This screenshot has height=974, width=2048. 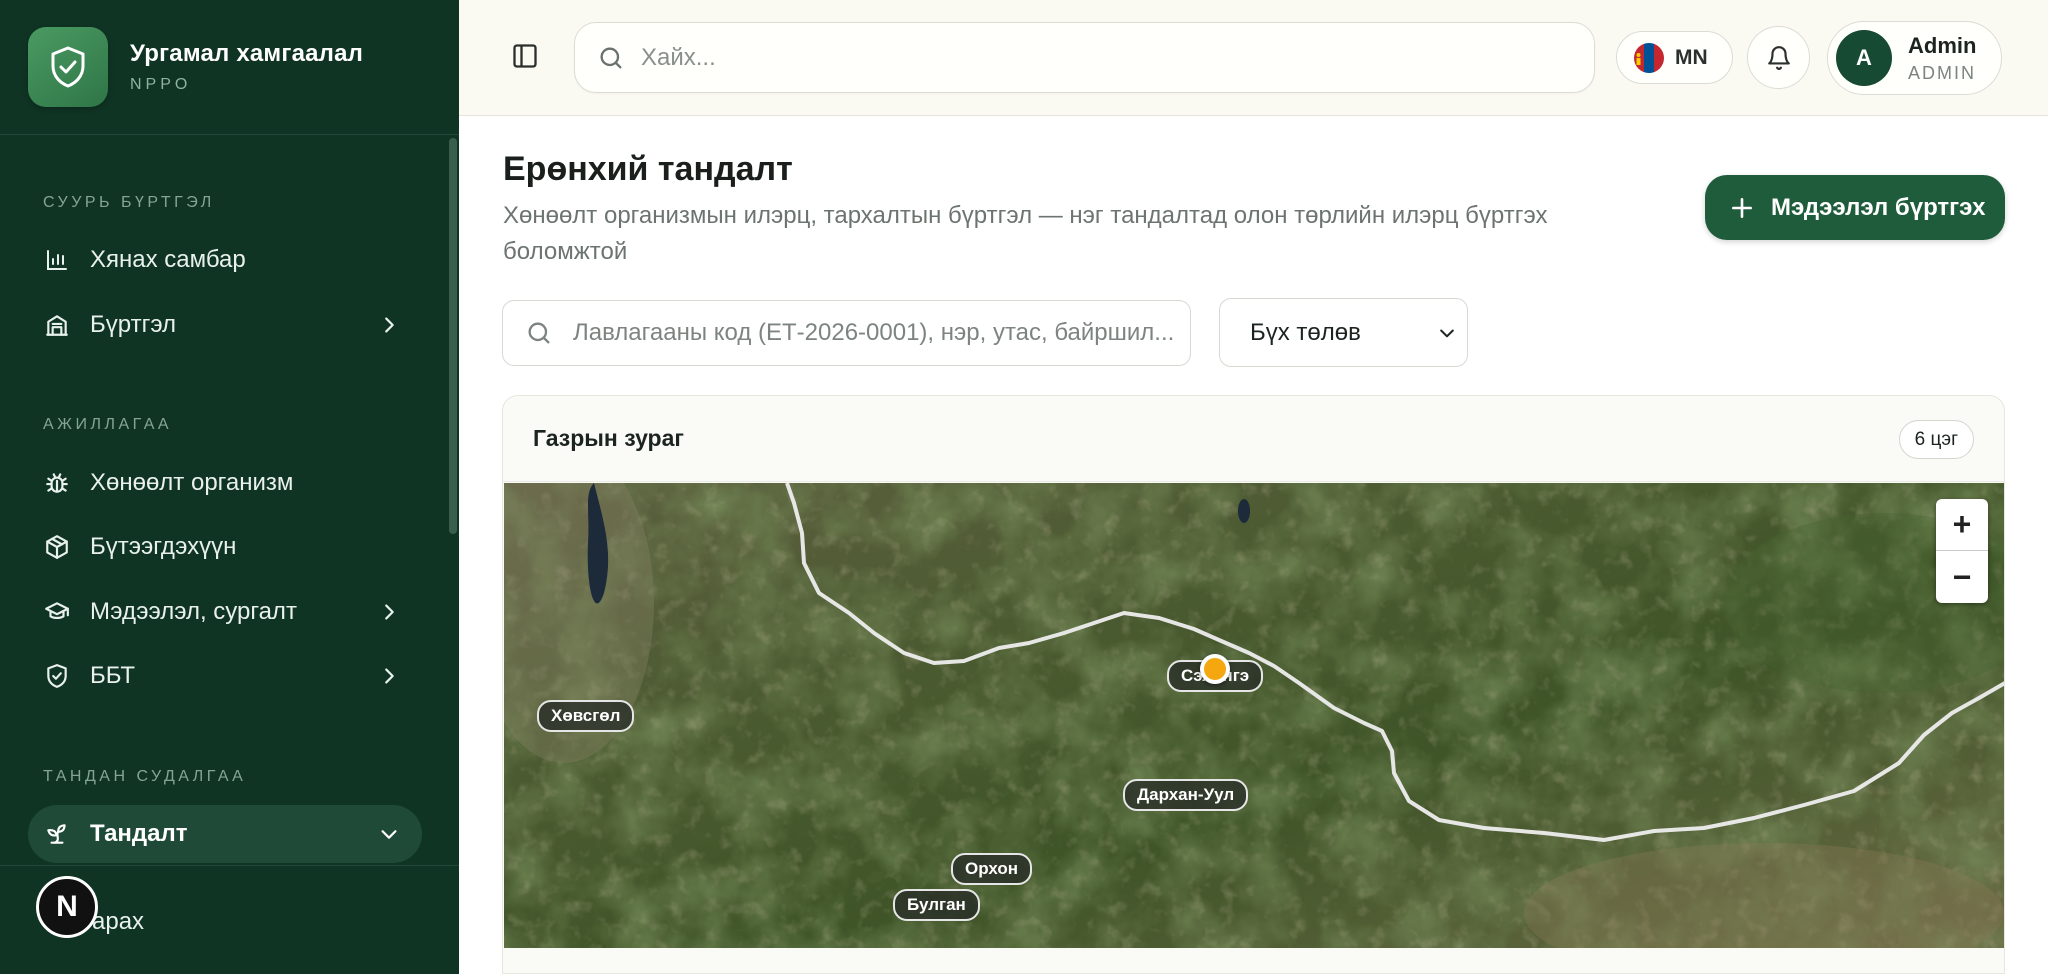 What do you see at coordinates (161, 84) in the screenshot?
I see `app-subtitle: NPPO` at bounding box center [161, 84].